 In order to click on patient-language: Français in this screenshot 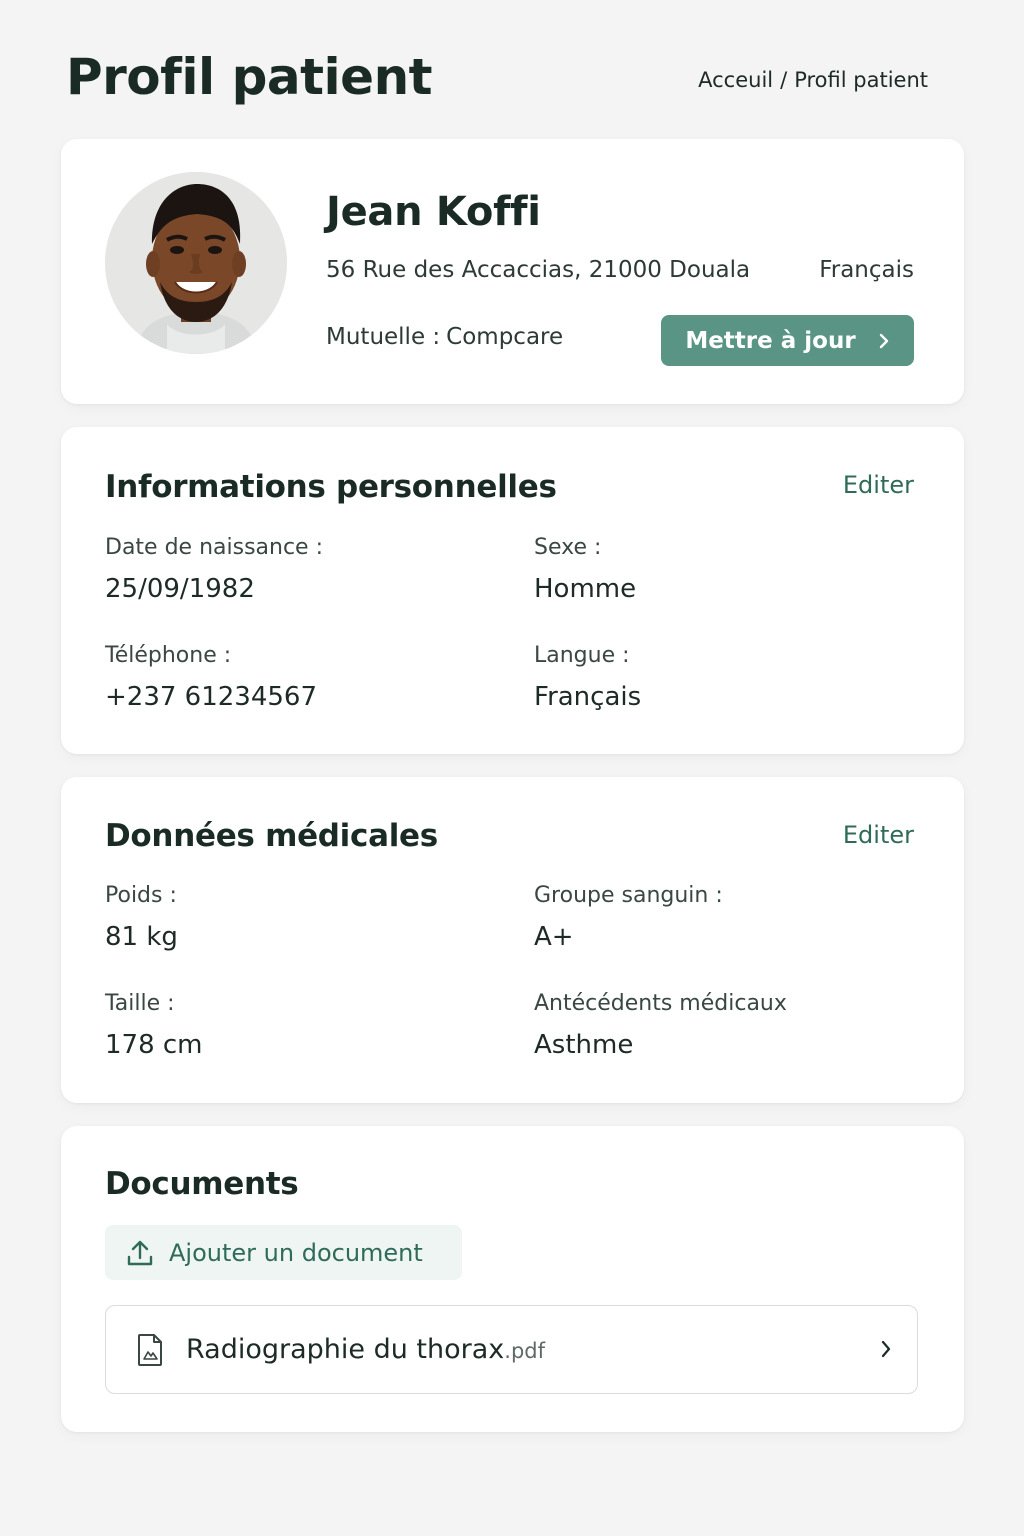, I will do `click(866, 270)`.